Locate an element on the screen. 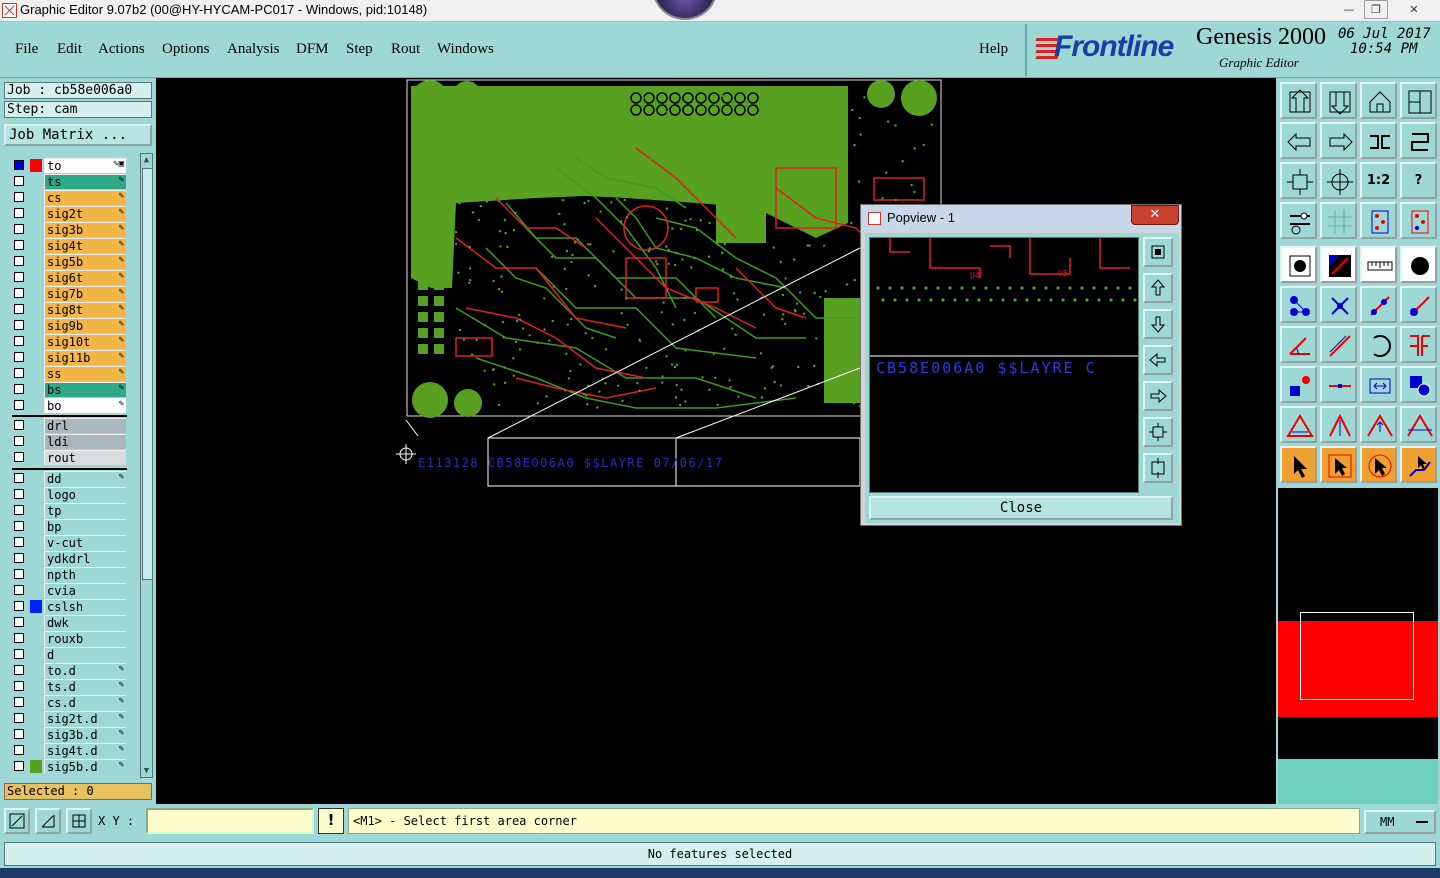 Image resolution: width=1440 pixels, height=878 pixels. layer-row-logo: logo is located at coordinates (67, 494).